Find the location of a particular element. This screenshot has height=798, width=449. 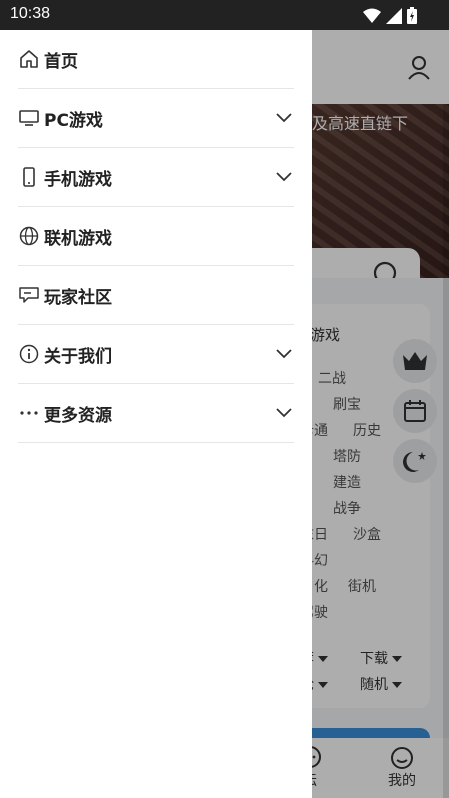

menu-item-pc-games: PC游戏 is located at coordinates (156, 118).